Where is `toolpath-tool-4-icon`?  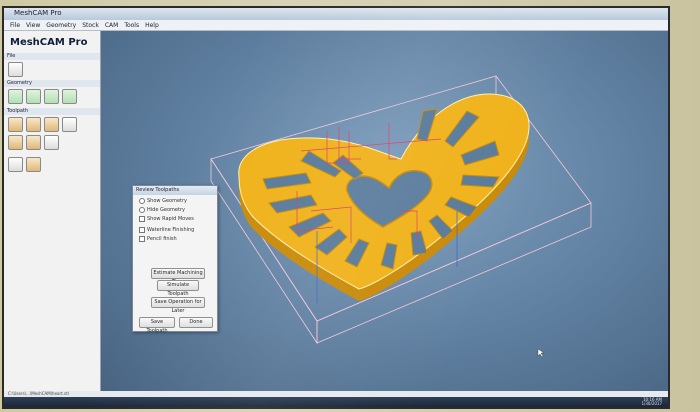 toolpath-tool-4-icon is located at coordinates (69, 124).